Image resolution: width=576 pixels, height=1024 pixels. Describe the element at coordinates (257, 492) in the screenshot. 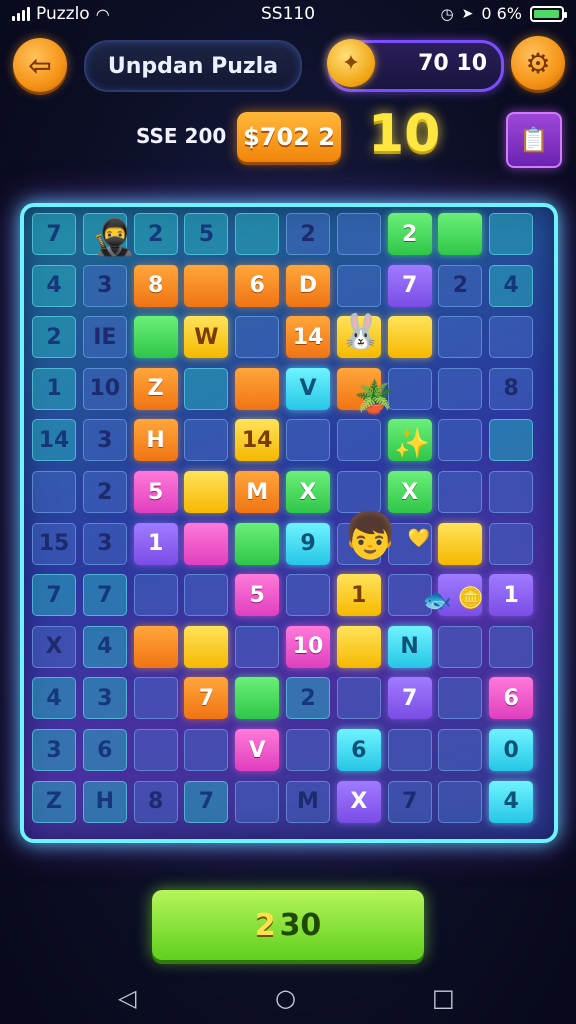

I see `board-tile: M` at that location.